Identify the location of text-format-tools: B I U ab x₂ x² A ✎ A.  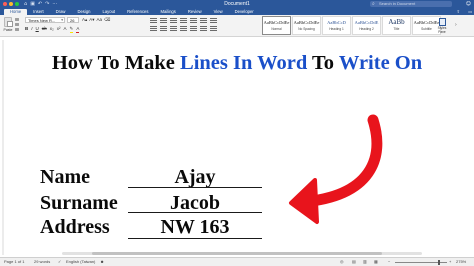
(52, 29).